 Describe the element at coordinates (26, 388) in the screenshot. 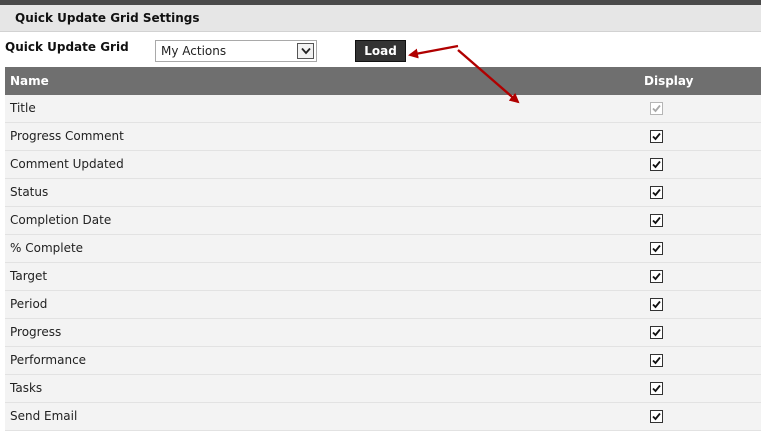

I see `row-label: Tasks` at that location.